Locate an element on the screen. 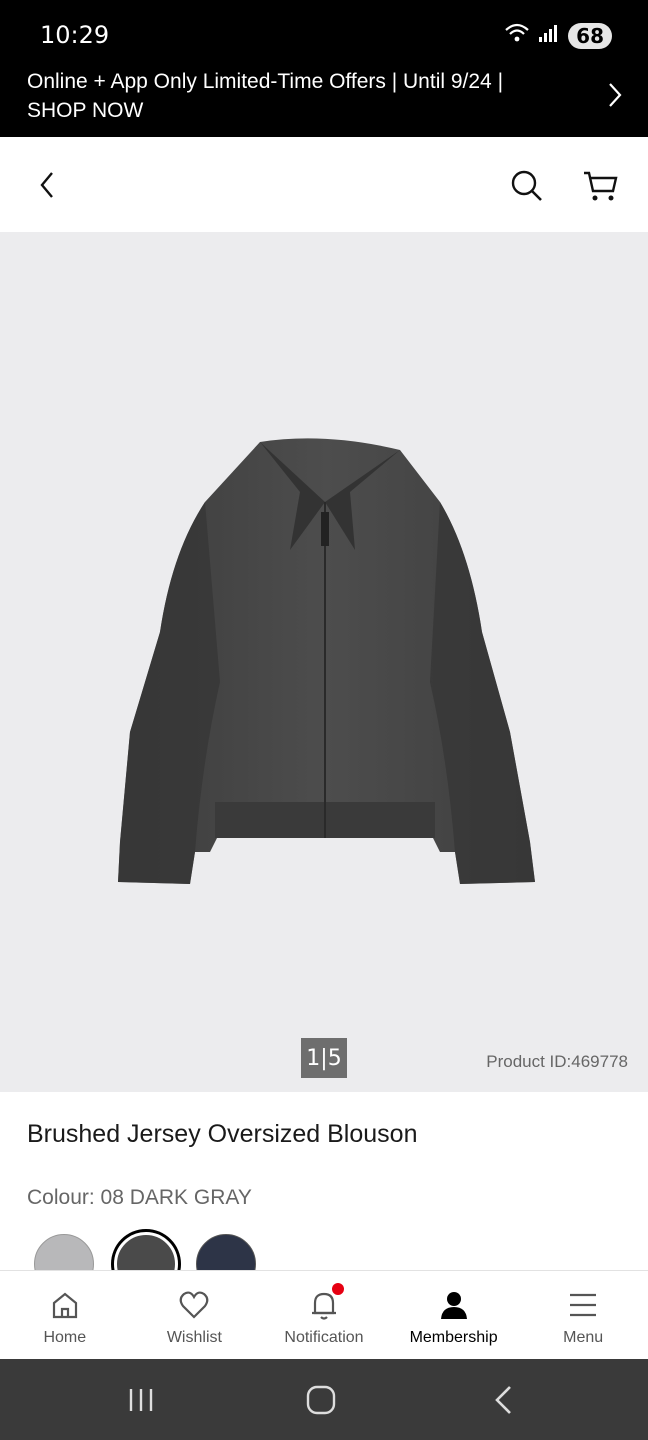 The height and width of the screenshot is (1440, 648). signal-icon is located at coordinates (549, 35).